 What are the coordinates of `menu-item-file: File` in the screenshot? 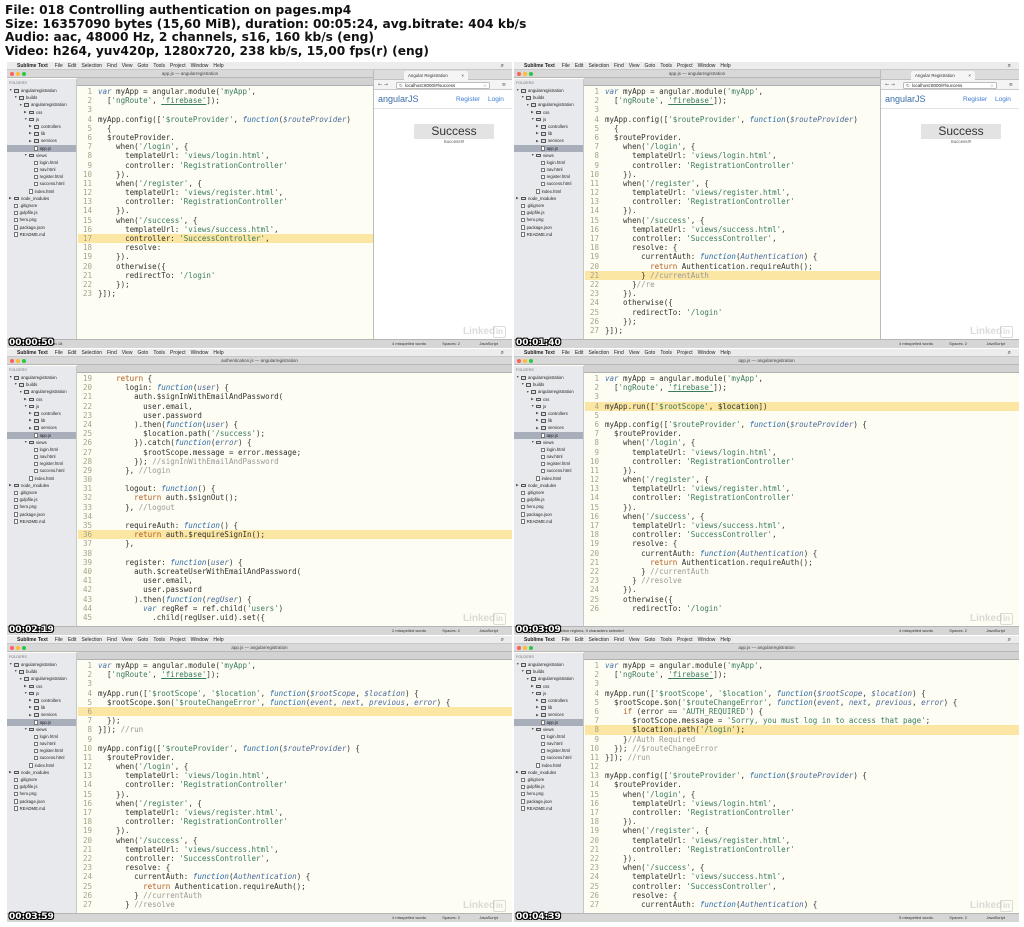 It's located at (566, 639).